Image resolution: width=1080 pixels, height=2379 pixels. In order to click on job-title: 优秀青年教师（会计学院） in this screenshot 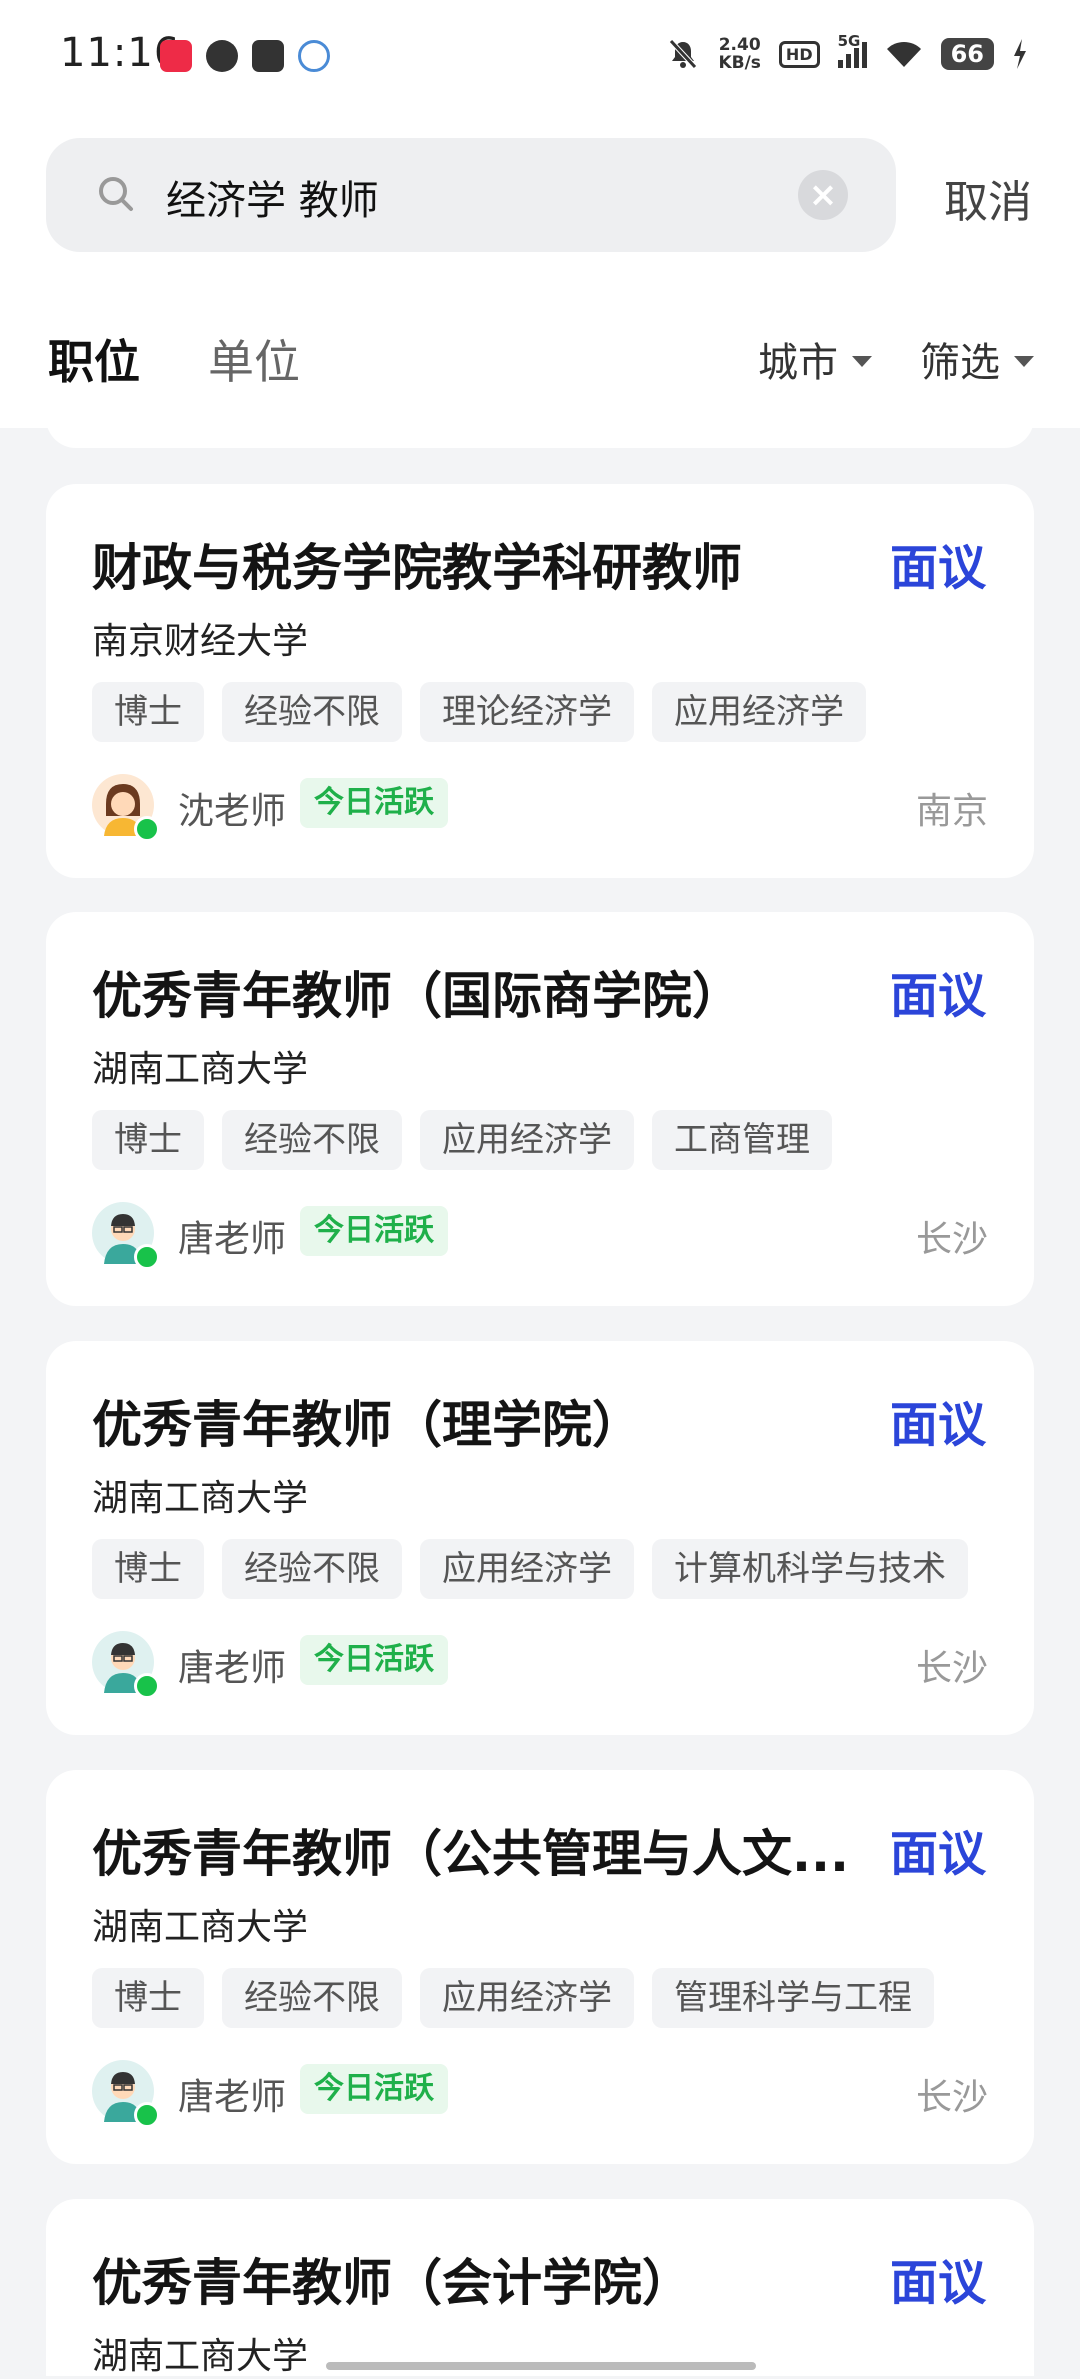, I will do `click(392, 2283)`.